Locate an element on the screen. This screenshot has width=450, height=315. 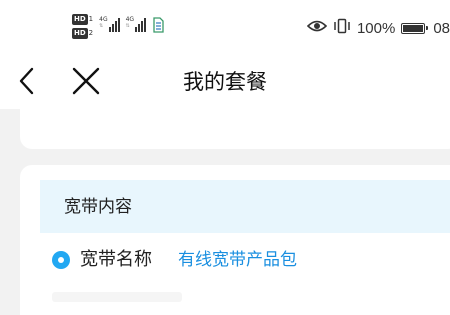
signal-group-2: 4G ⇅ is located at coordinates (136, 23).